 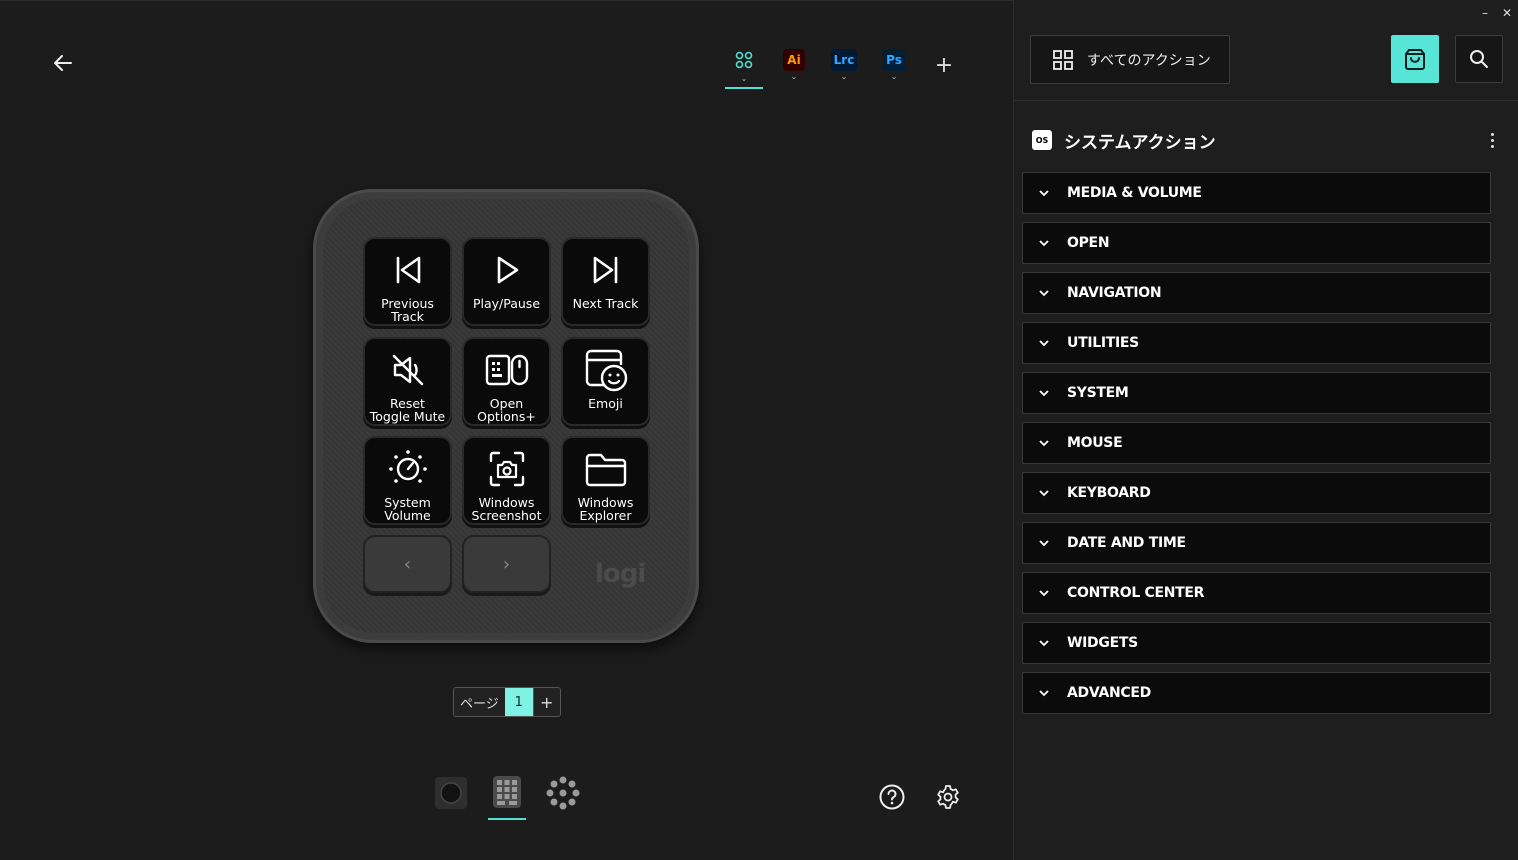 What do you see at coordinates (605, 480) in the screenshot?
I see `key-windows-explorer: Windows Explorer` at bounding box center [605, 480].